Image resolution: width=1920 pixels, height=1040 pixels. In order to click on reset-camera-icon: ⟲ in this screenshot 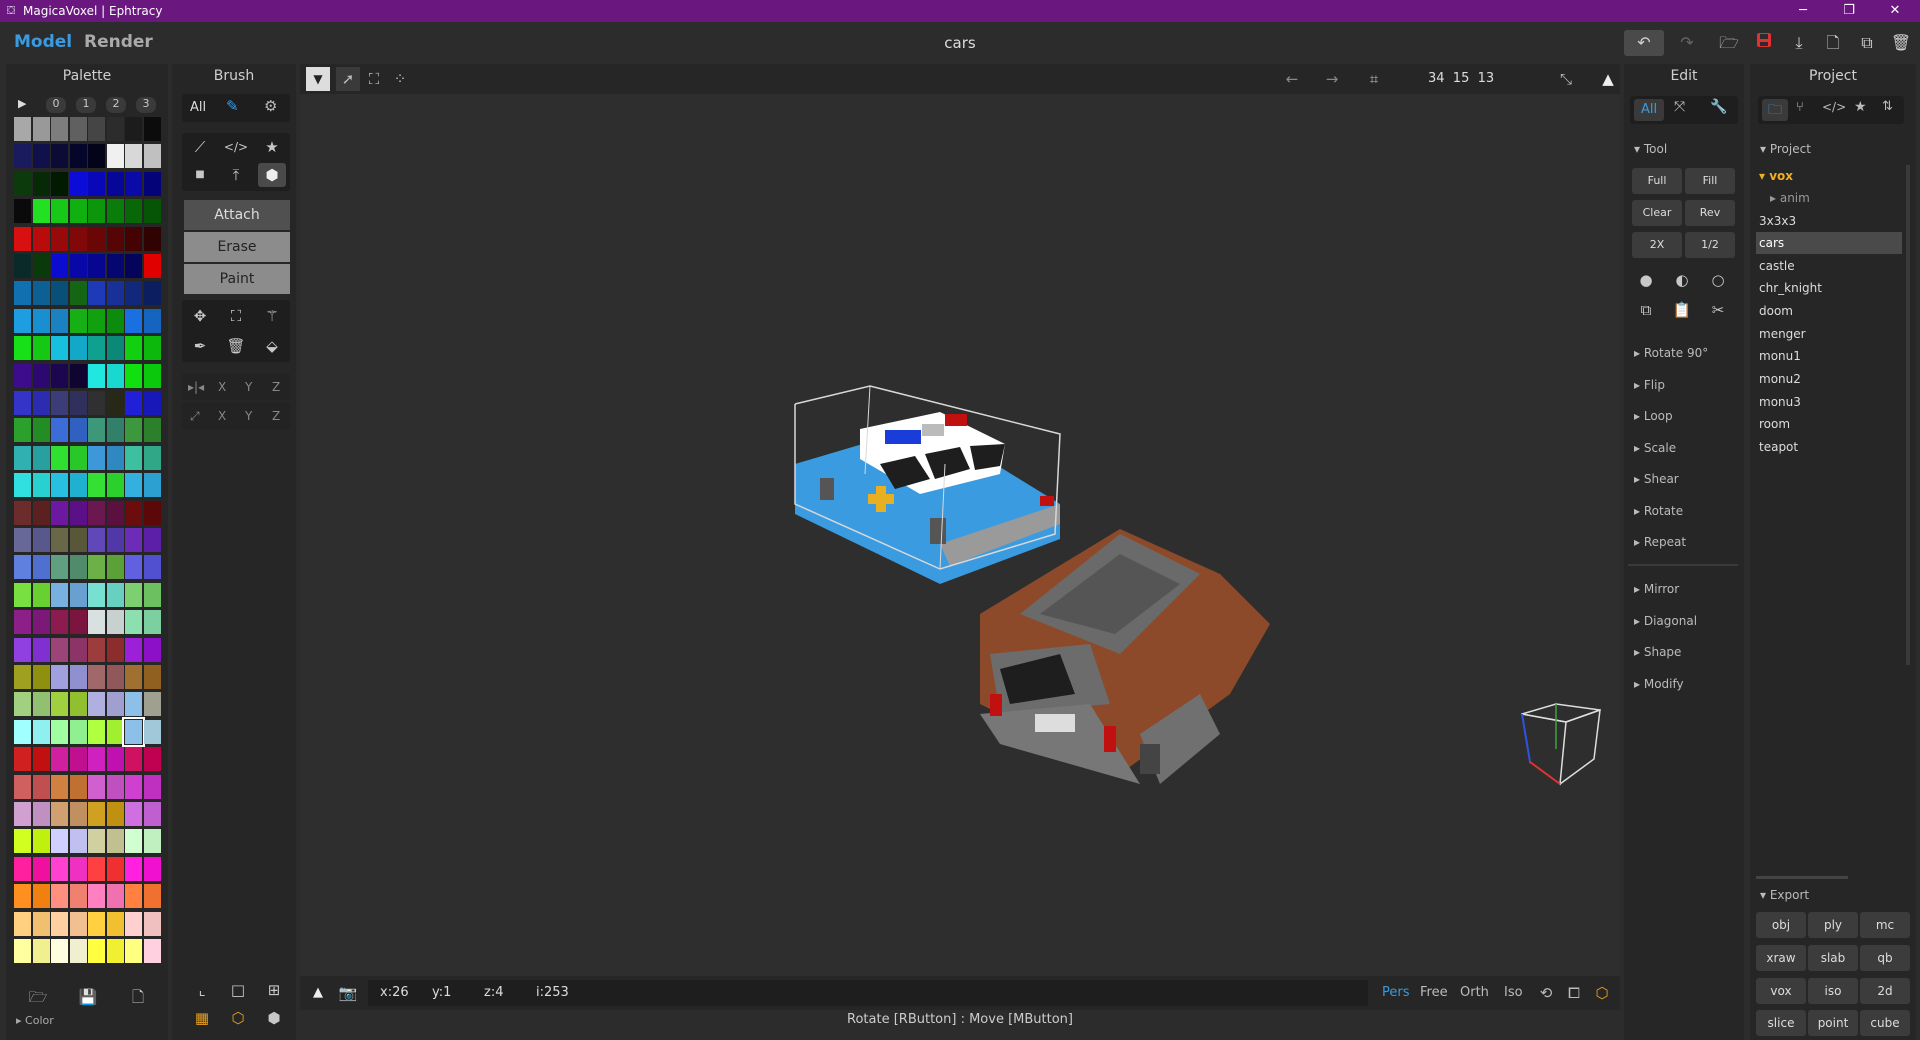, I will do `click(1546, 993)`.